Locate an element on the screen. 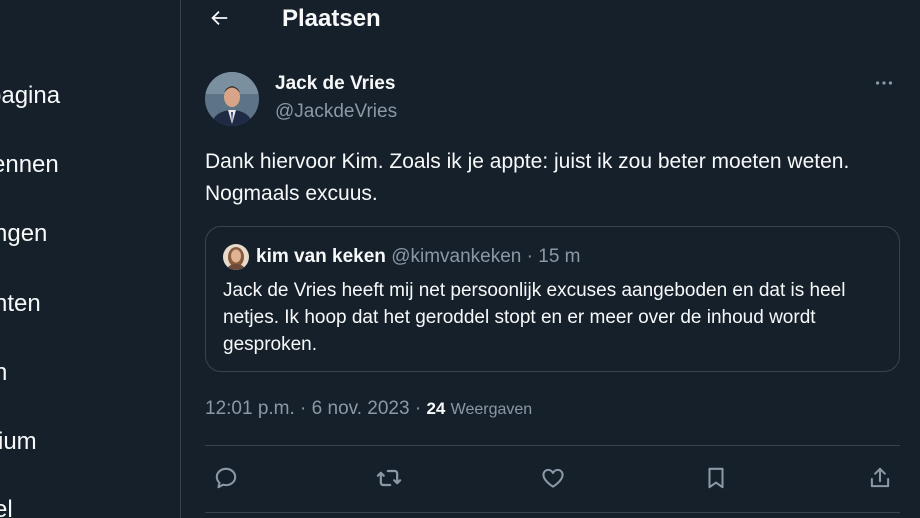  more-horizontal-icon is located at coordinates (884, 83).